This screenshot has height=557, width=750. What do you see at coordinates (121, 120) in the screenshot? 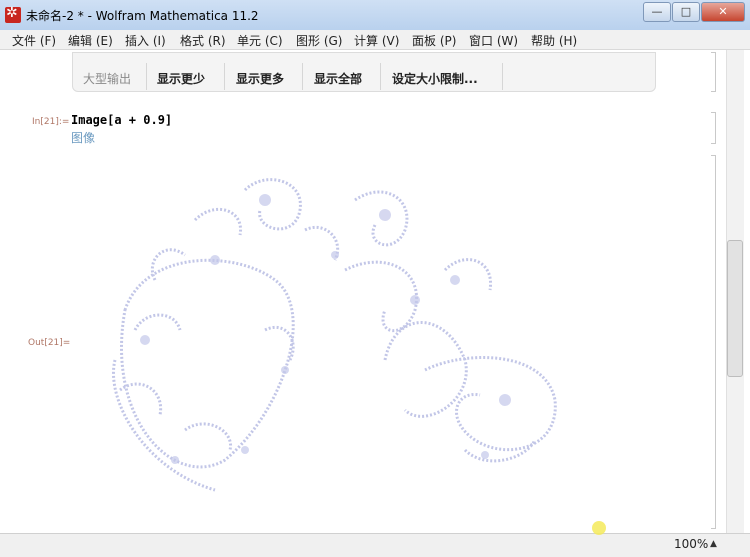
I see `input-code: Image[a + 0.9]` at bounding box center [121, 120].